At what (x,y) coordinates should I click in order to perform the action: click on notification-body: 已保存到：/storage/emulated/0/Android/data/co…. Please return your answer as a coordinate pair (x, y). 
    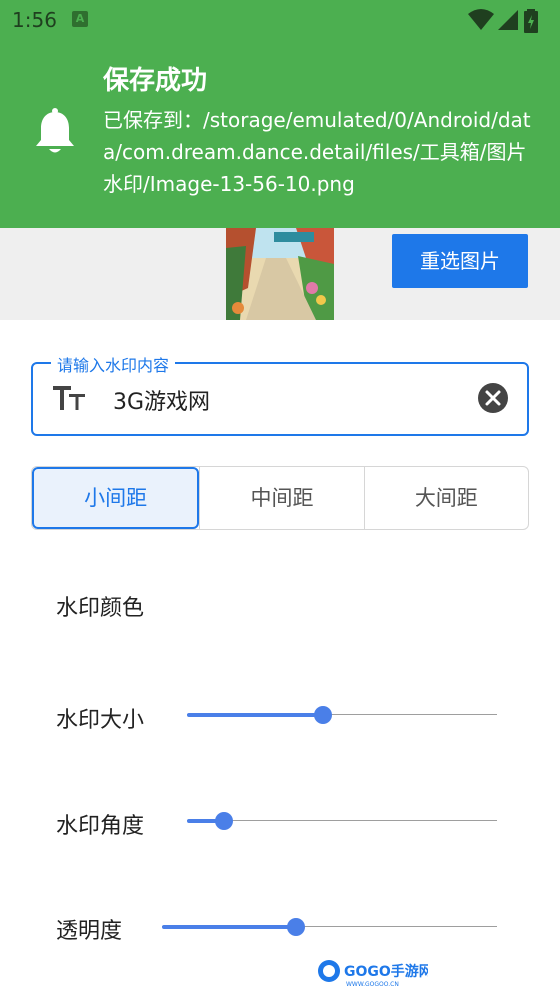
    Looking at the image, I should click on (317, 152).